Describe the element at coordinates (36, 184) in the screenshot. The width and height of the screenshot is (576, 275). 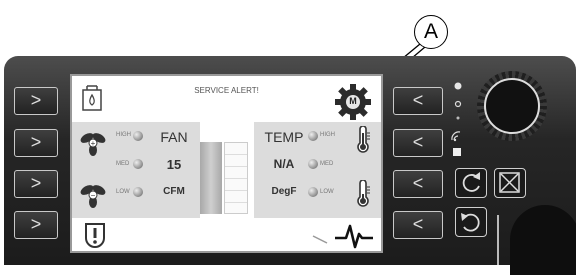
I see `left-softkey-3: >` at that location.